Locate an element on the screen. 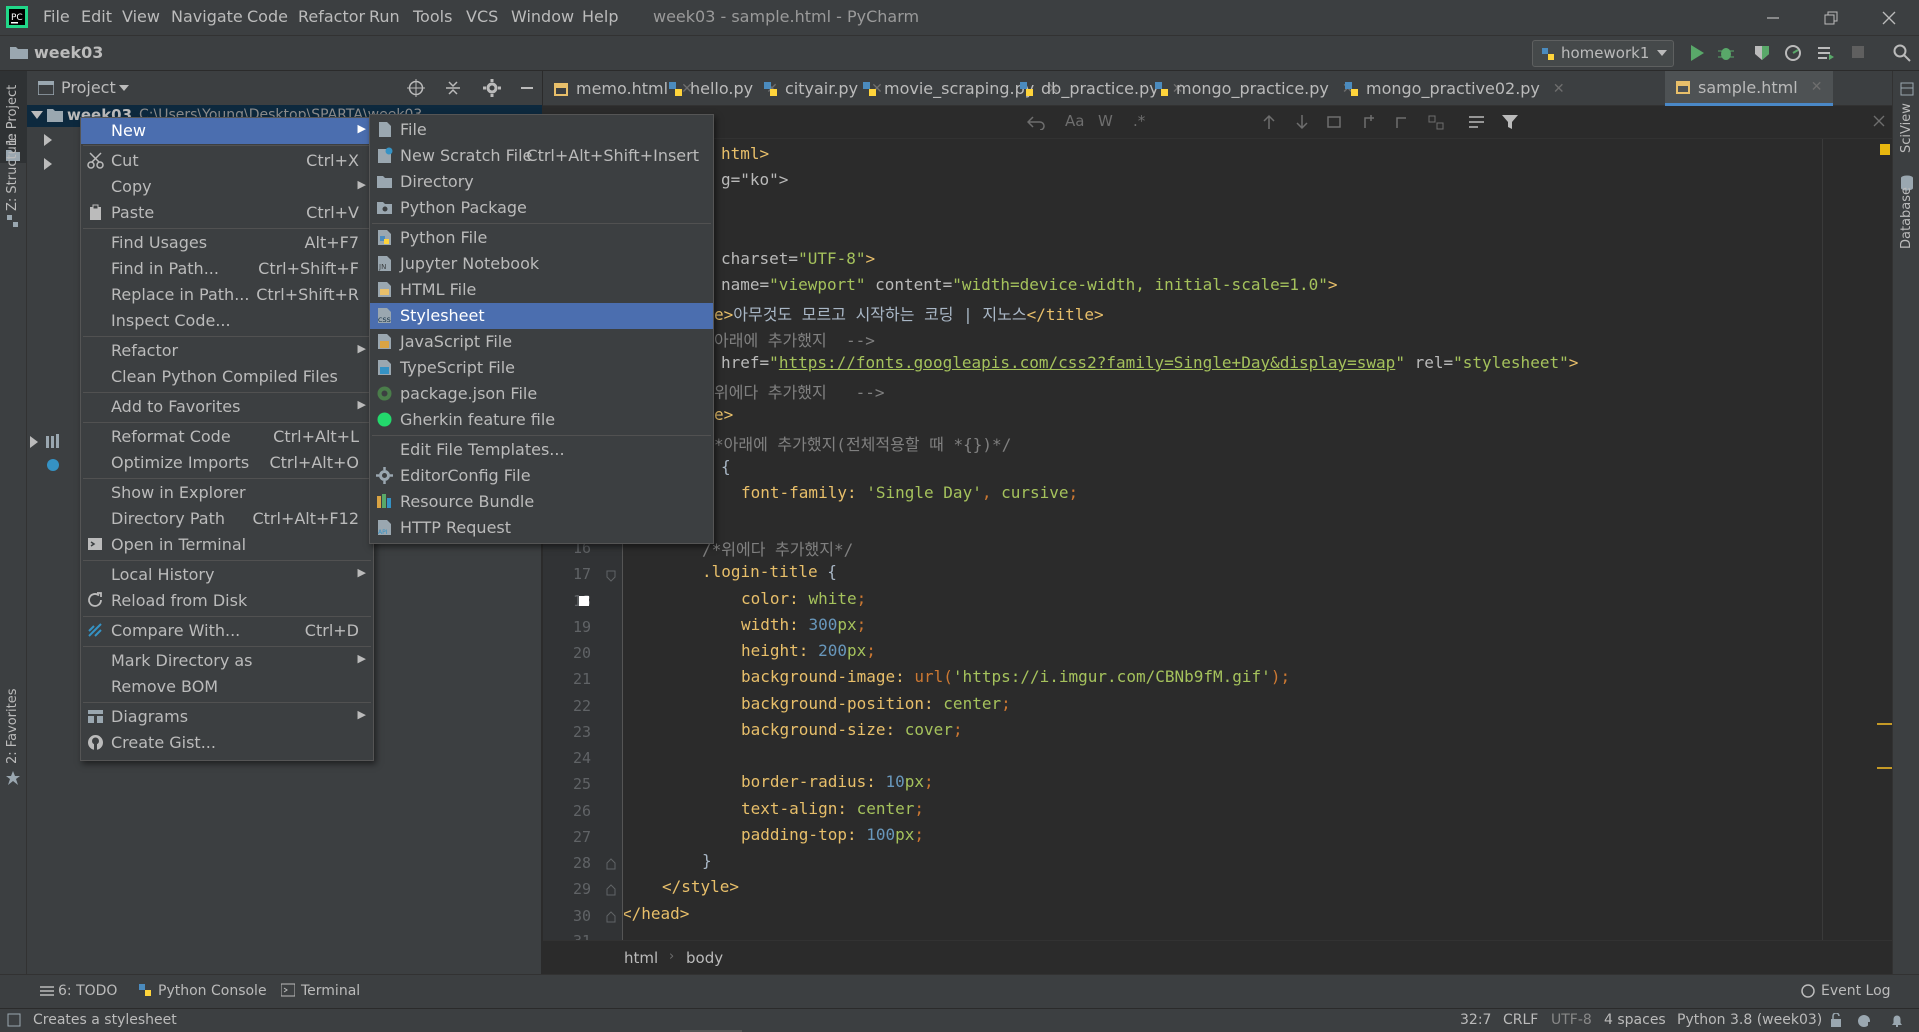 The width and height of the screenshot is (1919, 1032). profile-icon is located at coordinates (1793, 53).